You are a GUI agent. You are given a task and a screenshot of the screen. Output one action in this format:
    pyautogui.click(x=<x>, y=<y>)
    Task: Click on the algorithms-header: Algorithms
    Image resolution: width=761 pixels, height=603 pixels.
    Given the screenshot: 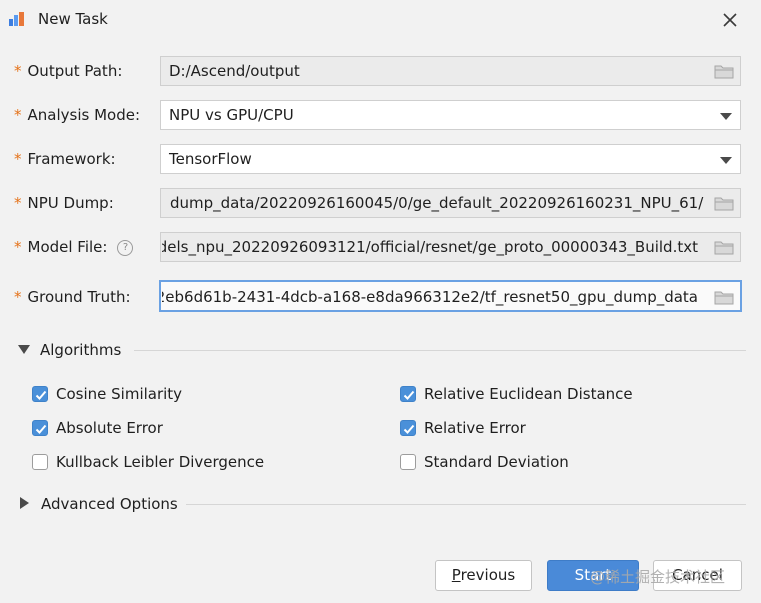 What is the action you would take?
    pyautogui.click(x=69, y=350)
    